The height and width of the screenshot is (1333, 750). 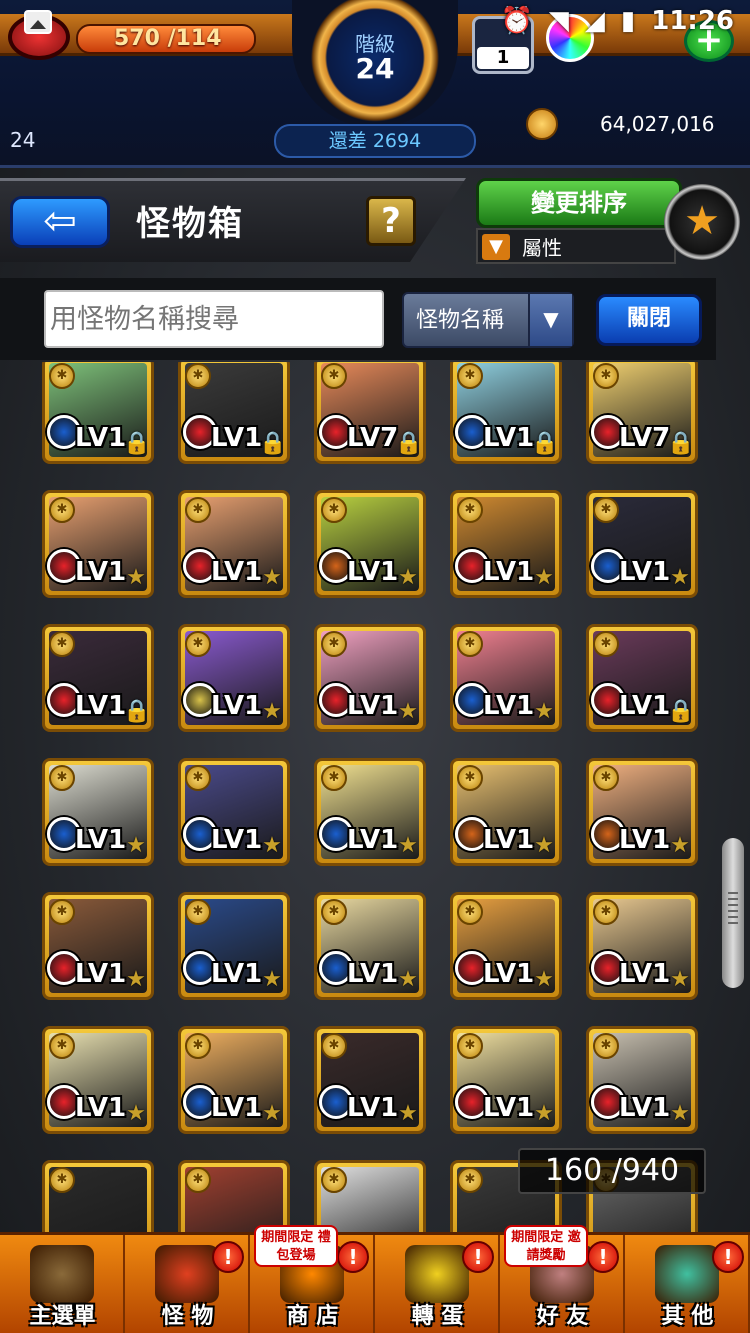 I want to click on chevron-down-icon: ▼, so click(x=550, y=320).